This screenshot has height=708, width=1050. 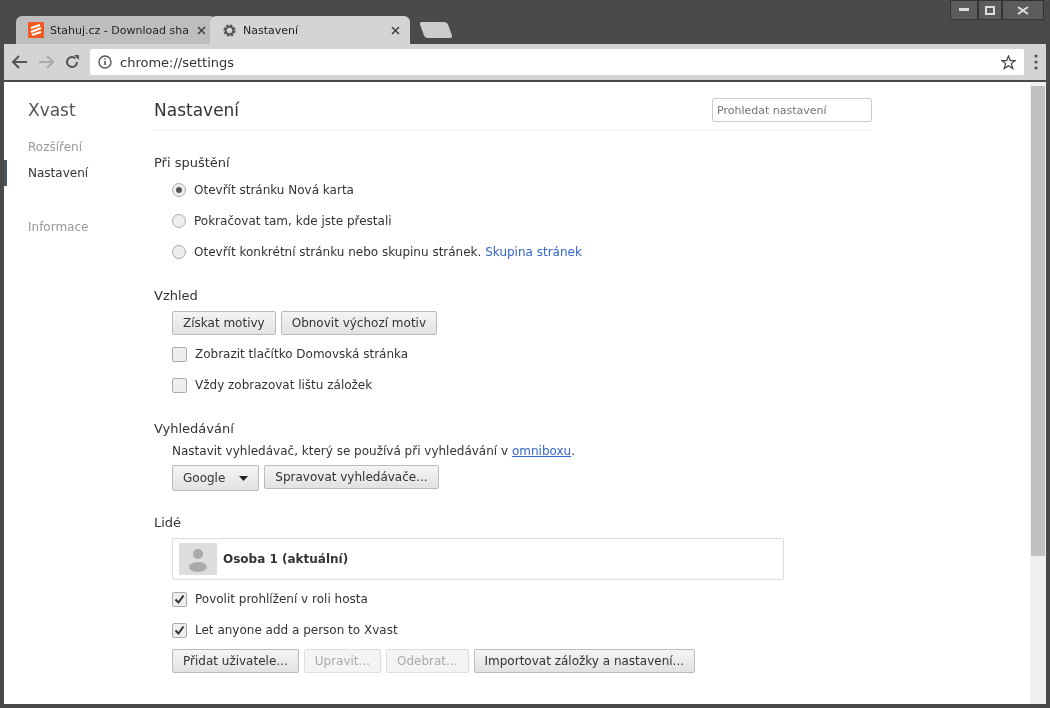 What do you see at coordinates (244, 478) in the screenshot?
I see `caret-icon` at bounding box center [244, 478].